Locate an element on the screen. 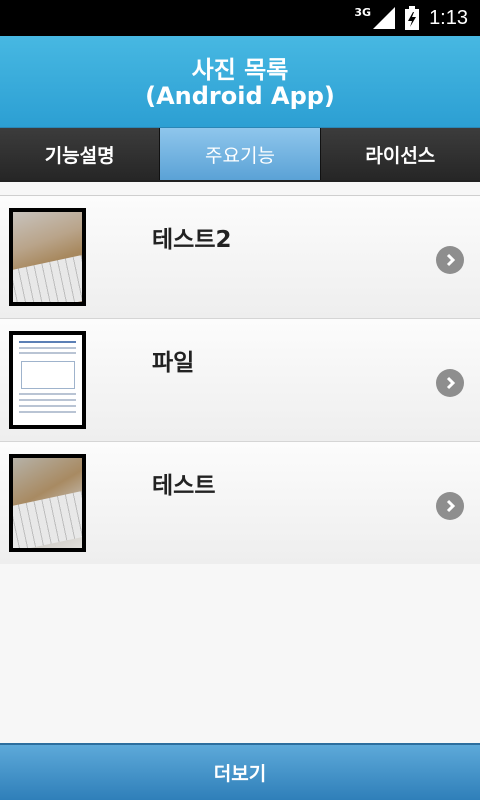  battery-icon is located at coordinates (412, 18).